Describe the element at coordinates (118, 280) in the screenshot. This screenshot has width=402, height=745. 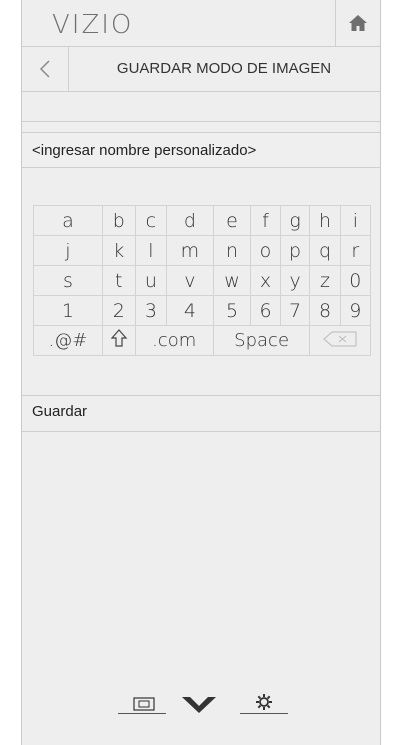
I see `key: t` at that location.